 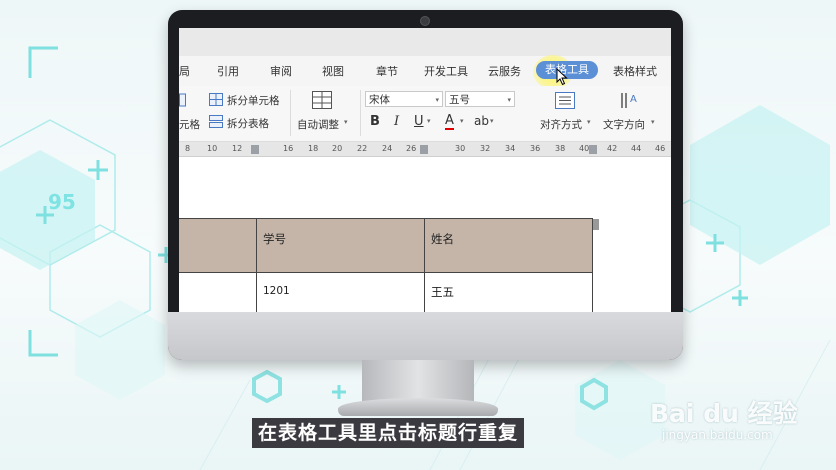 I want to click on tab-layout: 局, so click(x=184, y=71).